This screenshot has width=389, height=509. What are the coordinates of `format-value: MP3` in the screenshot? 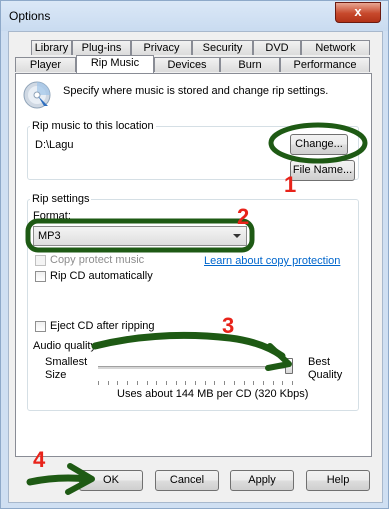 It's located at (49, 236).